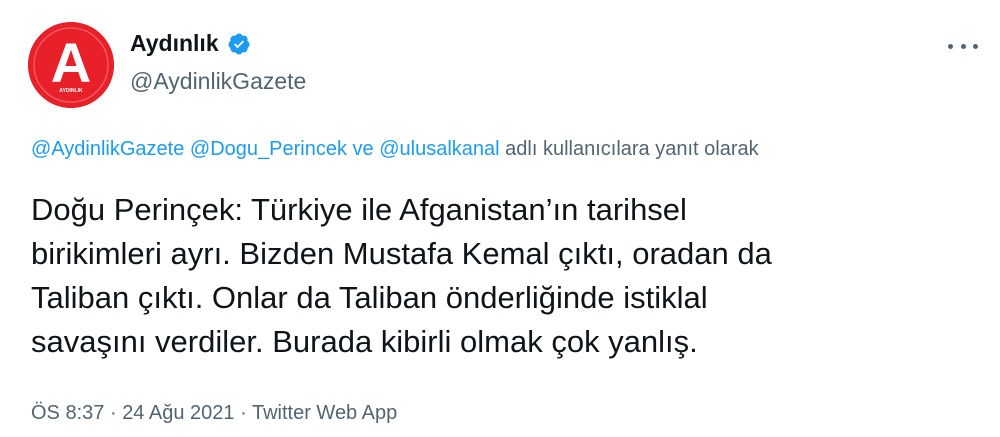 This screenshot has width=1000, height=437. I want to click on tweet-metadata: ÖS 8:37 · 24 Ağu 2021 · Twitter Web App, so click(214, 413).